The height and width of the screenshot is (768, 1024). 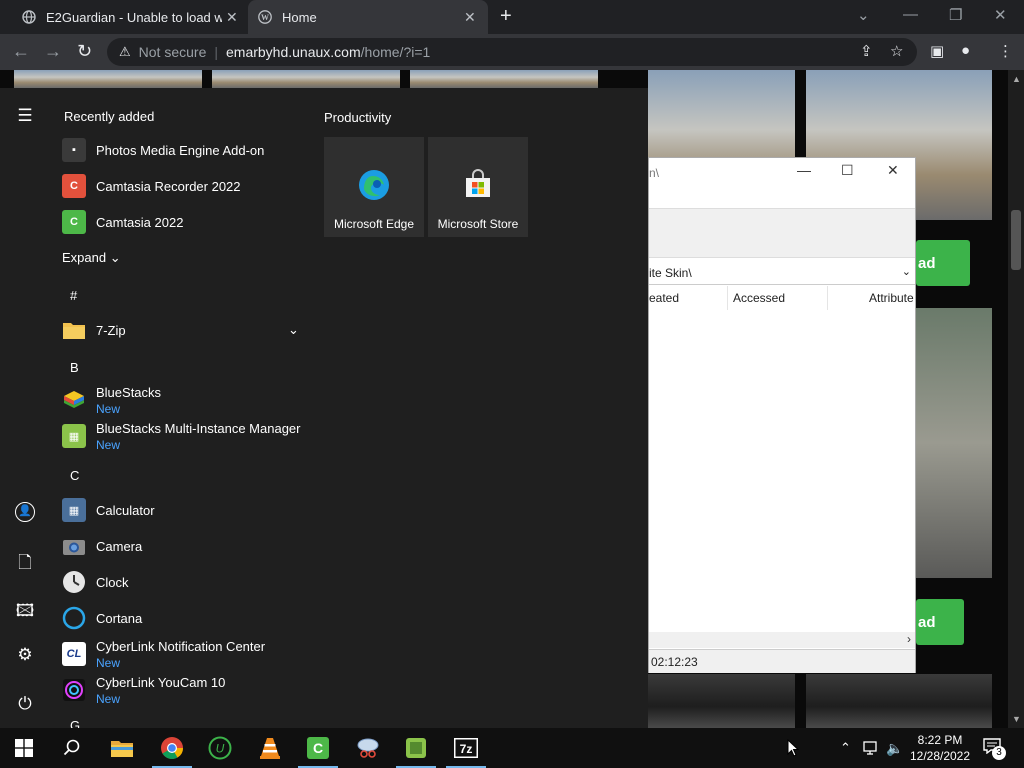 I want to click on scissors-icon, so click(x=368, y=748).